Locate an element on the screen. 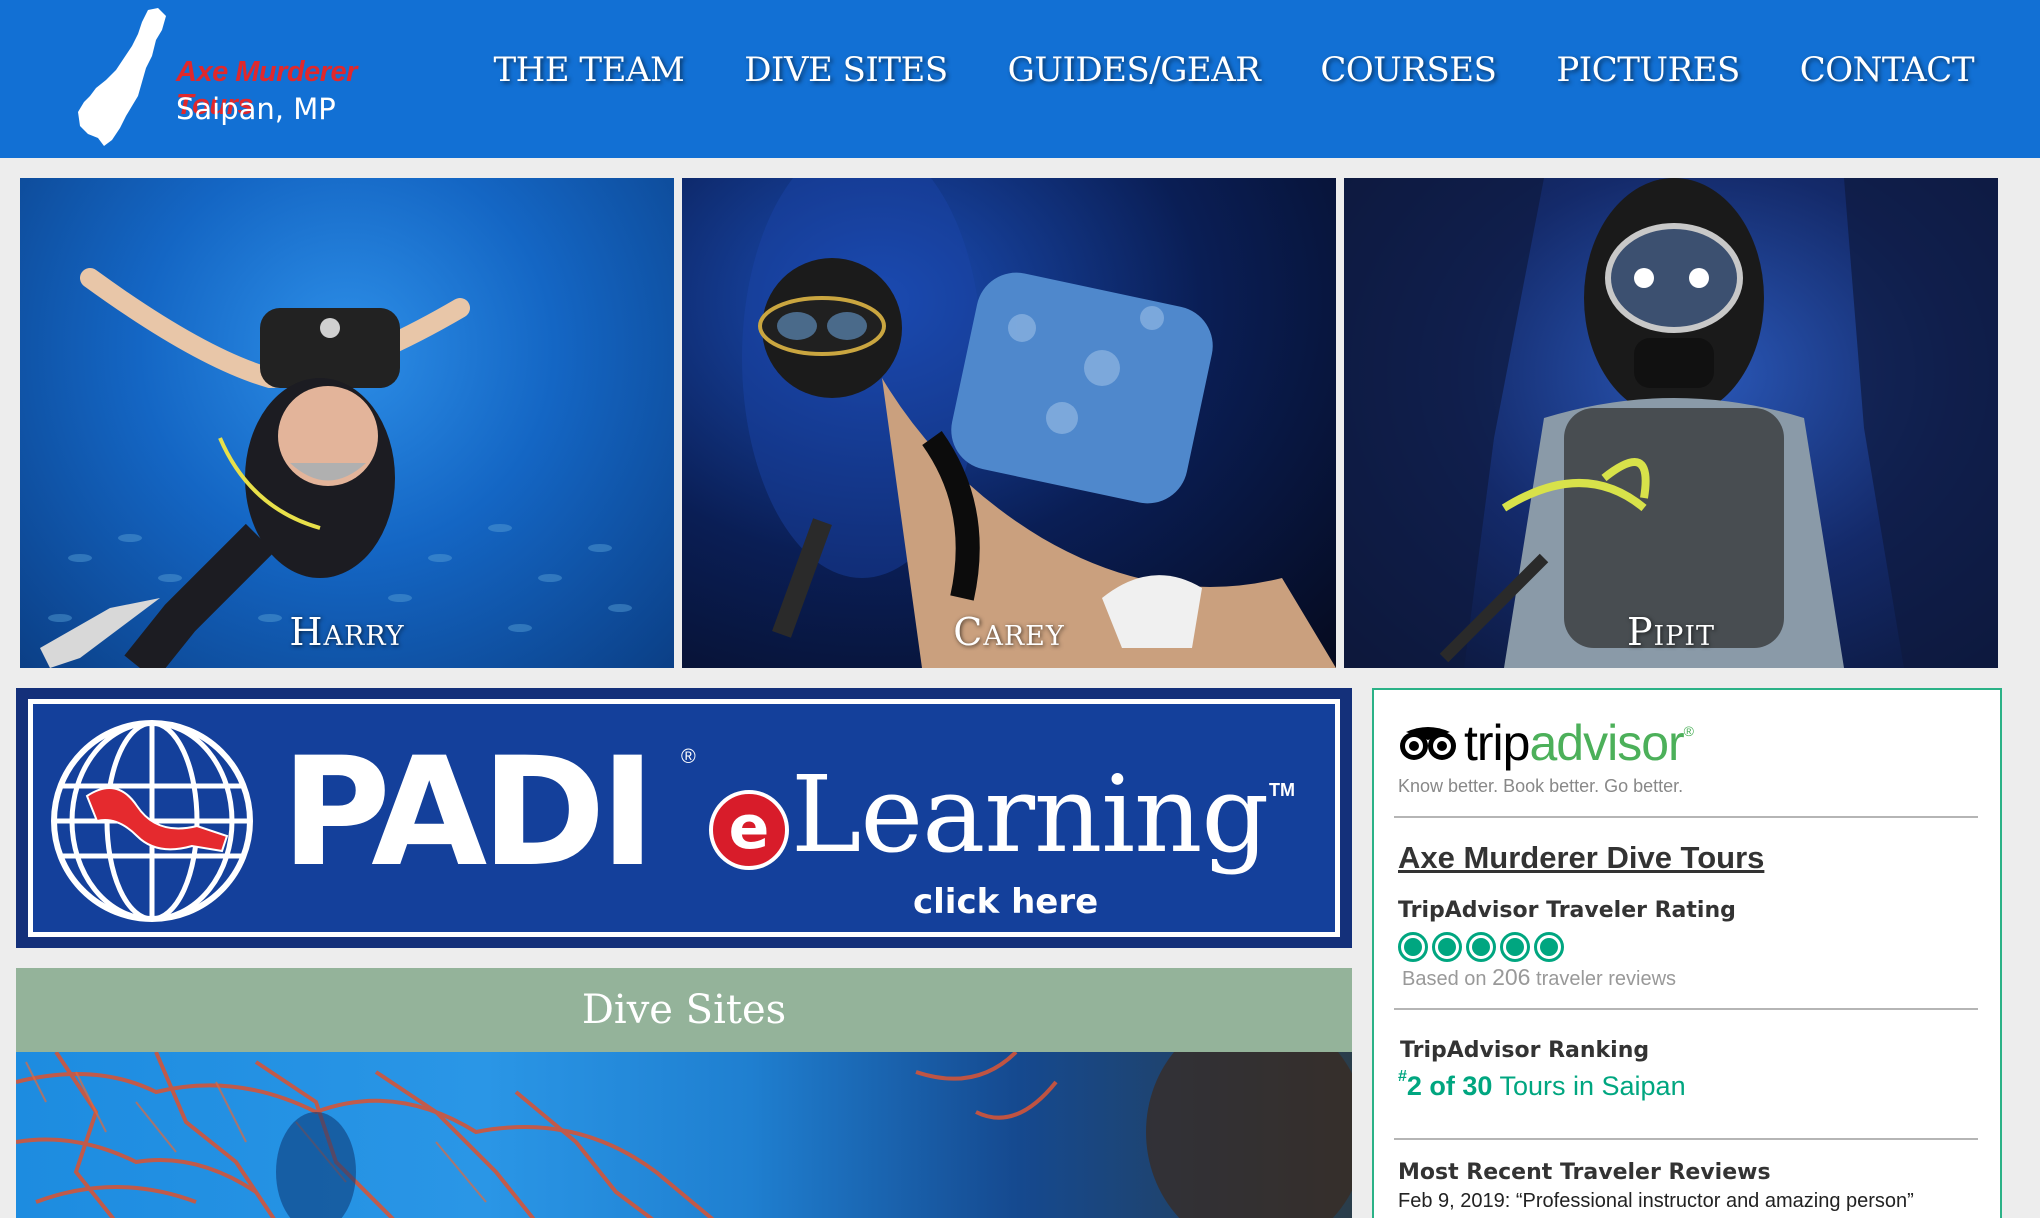  padi-click-here: click here is located at coordinates (1005, 902).